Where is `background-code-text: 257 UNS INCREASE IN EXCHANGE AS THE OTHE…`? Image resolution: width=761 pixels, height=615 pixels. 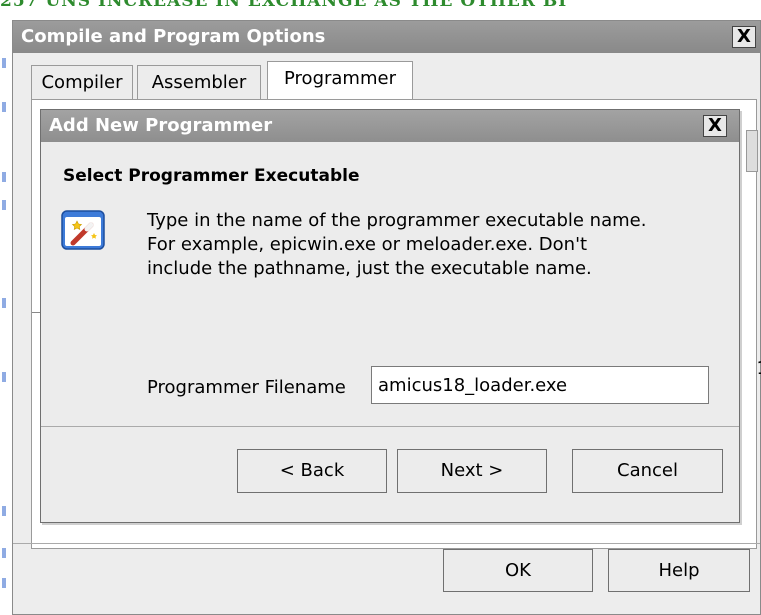
background-code-text: 257 UNS INCREASE IN EXCHANGE AS THE OTHE… is located at coordinates (284, 5).